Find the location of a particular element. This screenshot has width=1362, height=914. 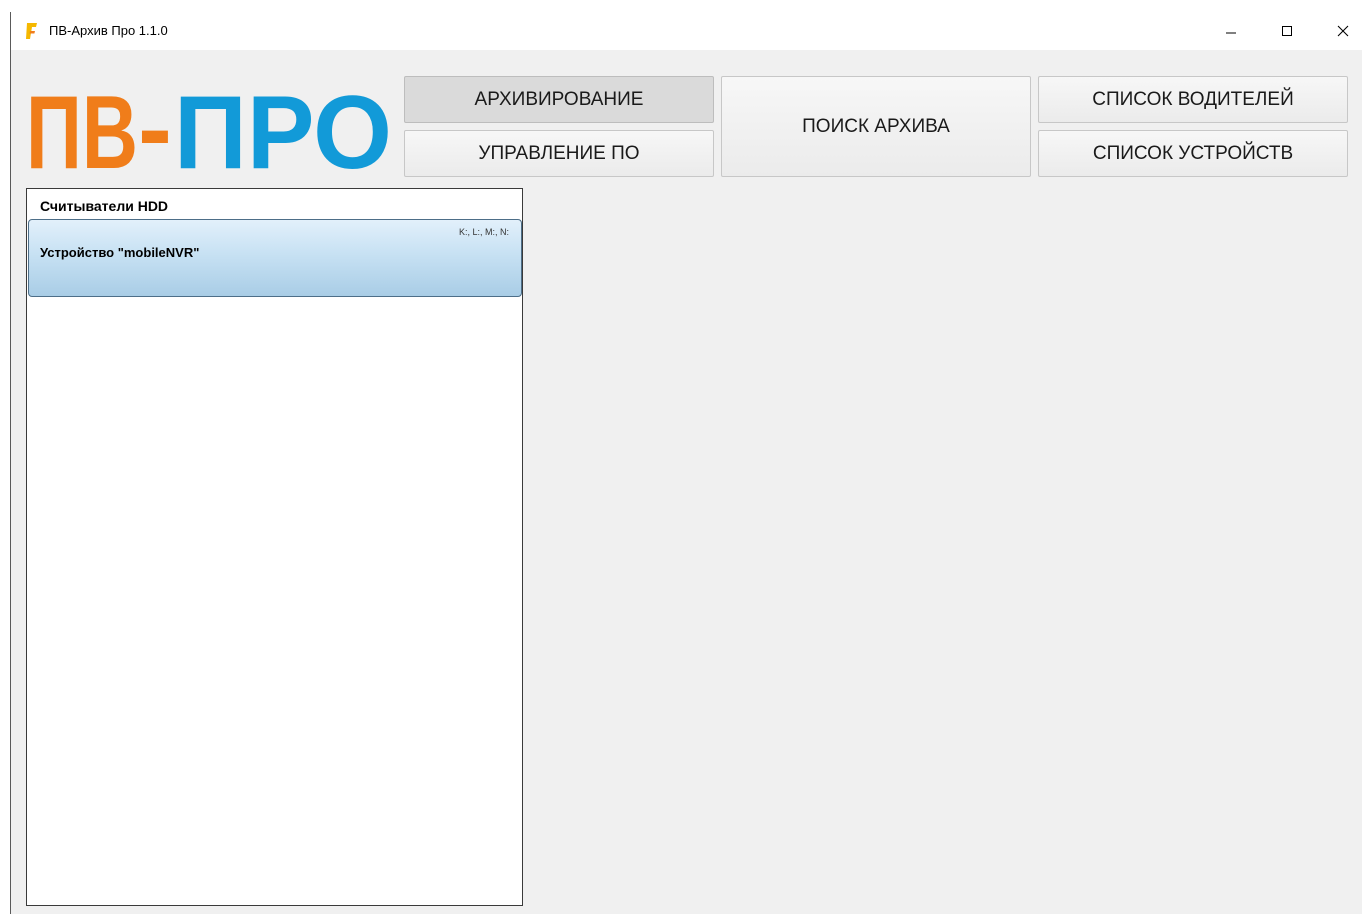

close-button is located at coordinates (1338, 31).